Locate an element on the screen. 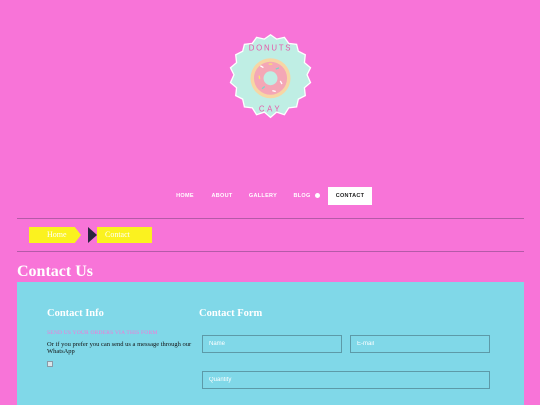 This screenshot has width=540, height=405. main-nav: HOME ABOUT GALLERY BLOG CONTACT is located at coordinates (270, 196).